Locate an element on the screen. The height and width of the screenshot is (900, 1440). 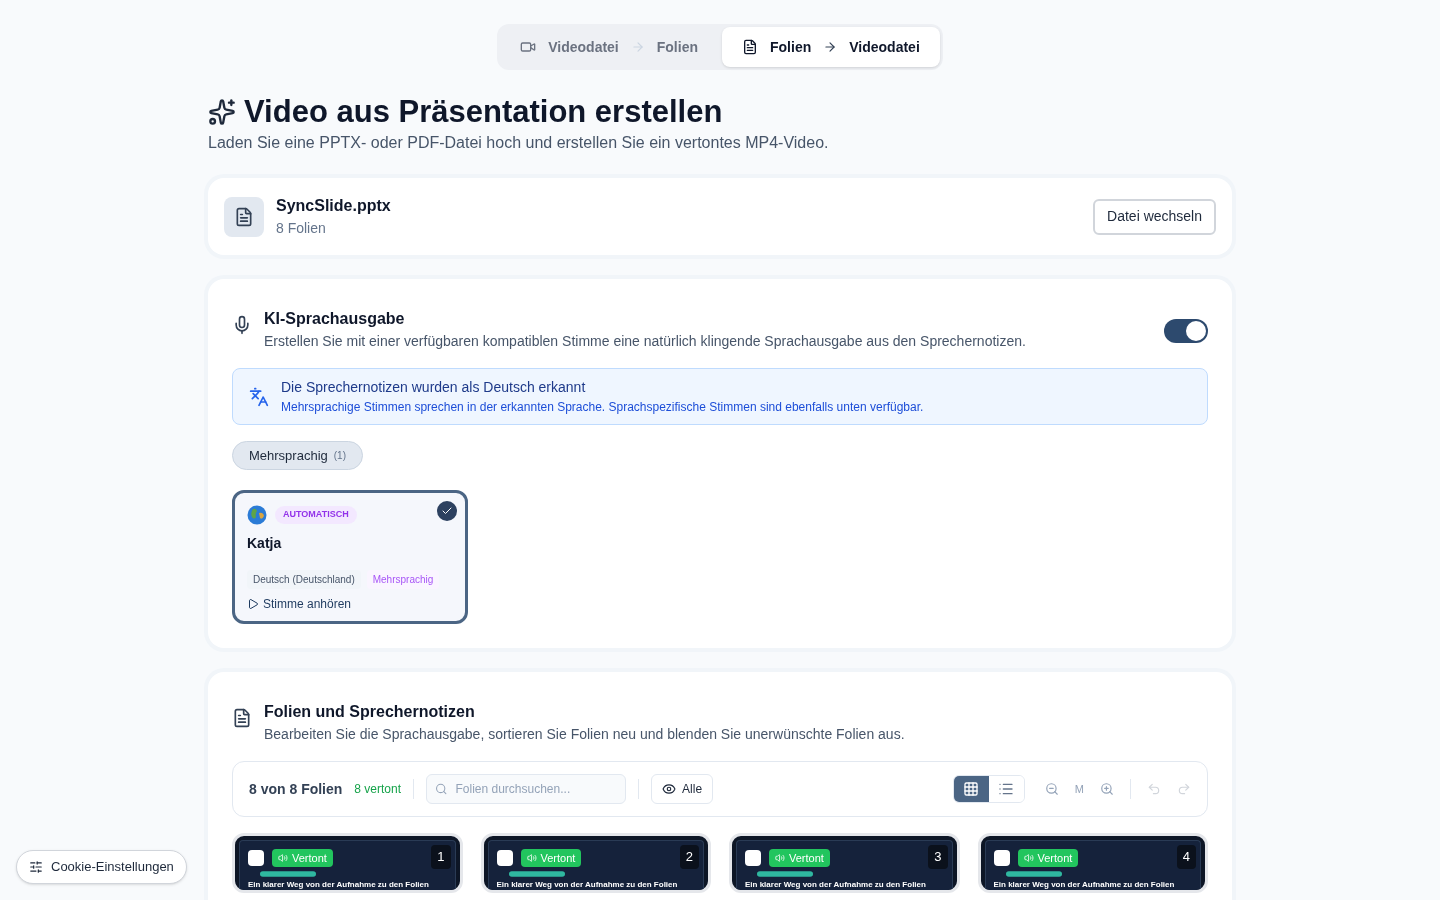
notice-text: Mehrsprachige Stimmen sprechen in der erkannten Sprache. Sprachspezifische Stimmen sind ebenfalls unten verfügbar. is located at coordinates (602, 407).